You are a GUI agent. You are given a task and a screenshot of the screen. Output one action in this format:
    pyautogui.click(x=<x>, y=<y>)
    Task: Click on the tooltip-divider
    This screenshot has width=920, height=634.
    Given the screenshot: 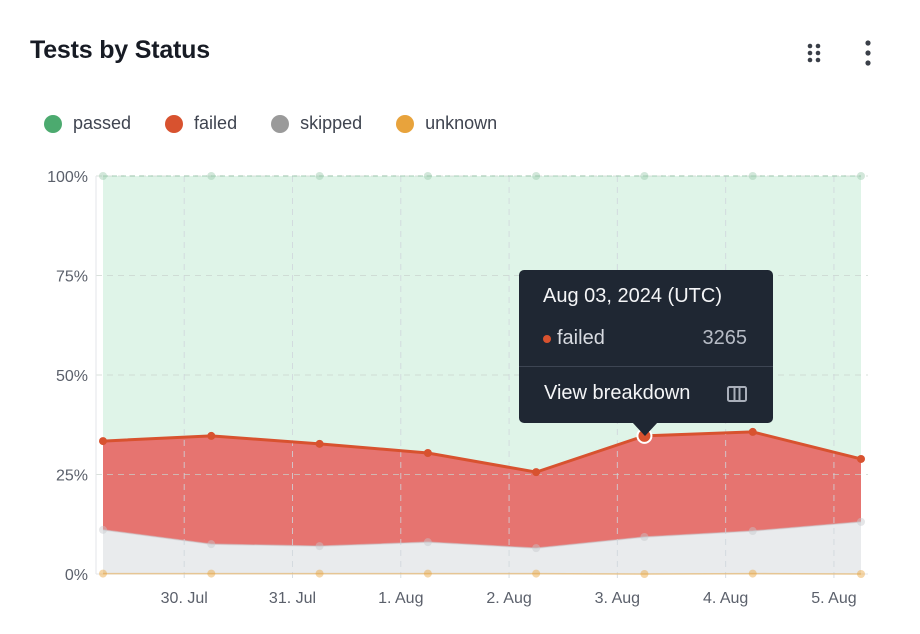 What is the action you would take?
    pyautogui.click(x=646, y=366)
    